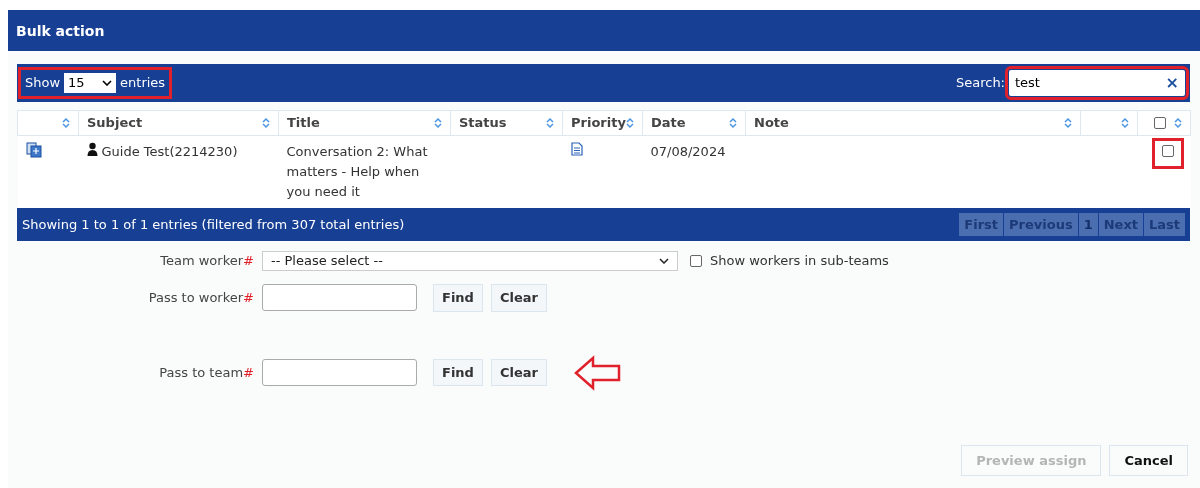  Describe the element at coordinates (90, 83) in the screenshot. I see `entries-select: 15` at that location.